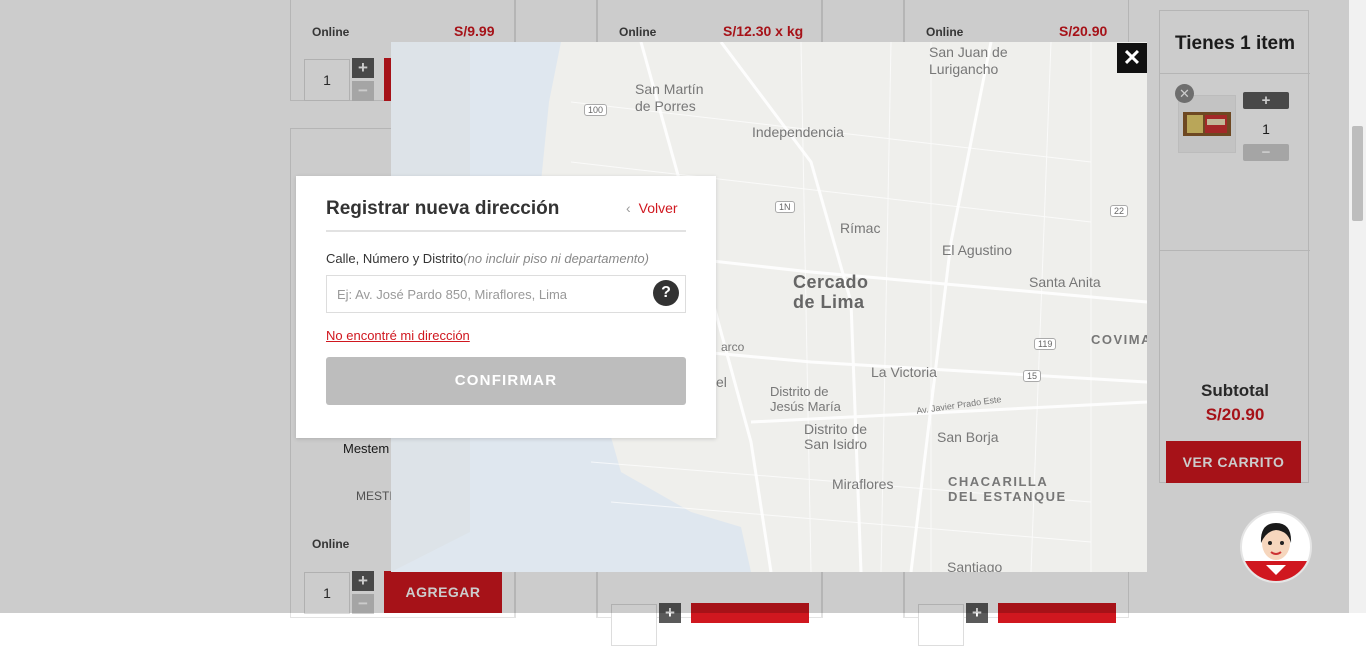 This screenshot has width=1366, height=646. What do you see at coordinates (506, 381) in the screenshot?
I see `confirm-button: CONFIRMAR` at bounding box center [506, 381].